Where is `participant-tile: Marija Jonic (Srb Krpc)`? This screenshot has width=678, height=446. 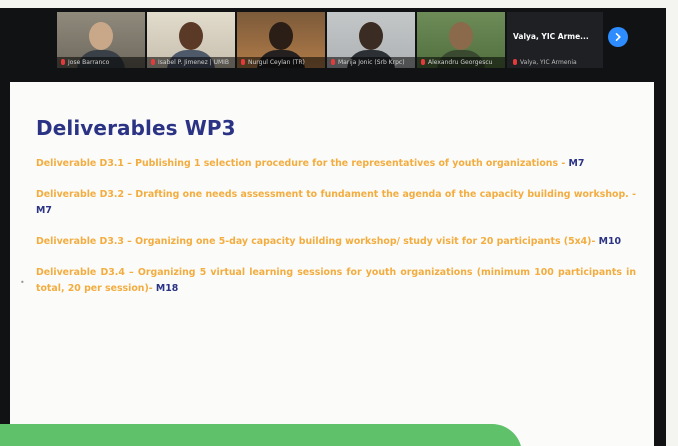 participant-tile: Marija Jonic (Srb Krpc) is located at coordinates (371, 40).